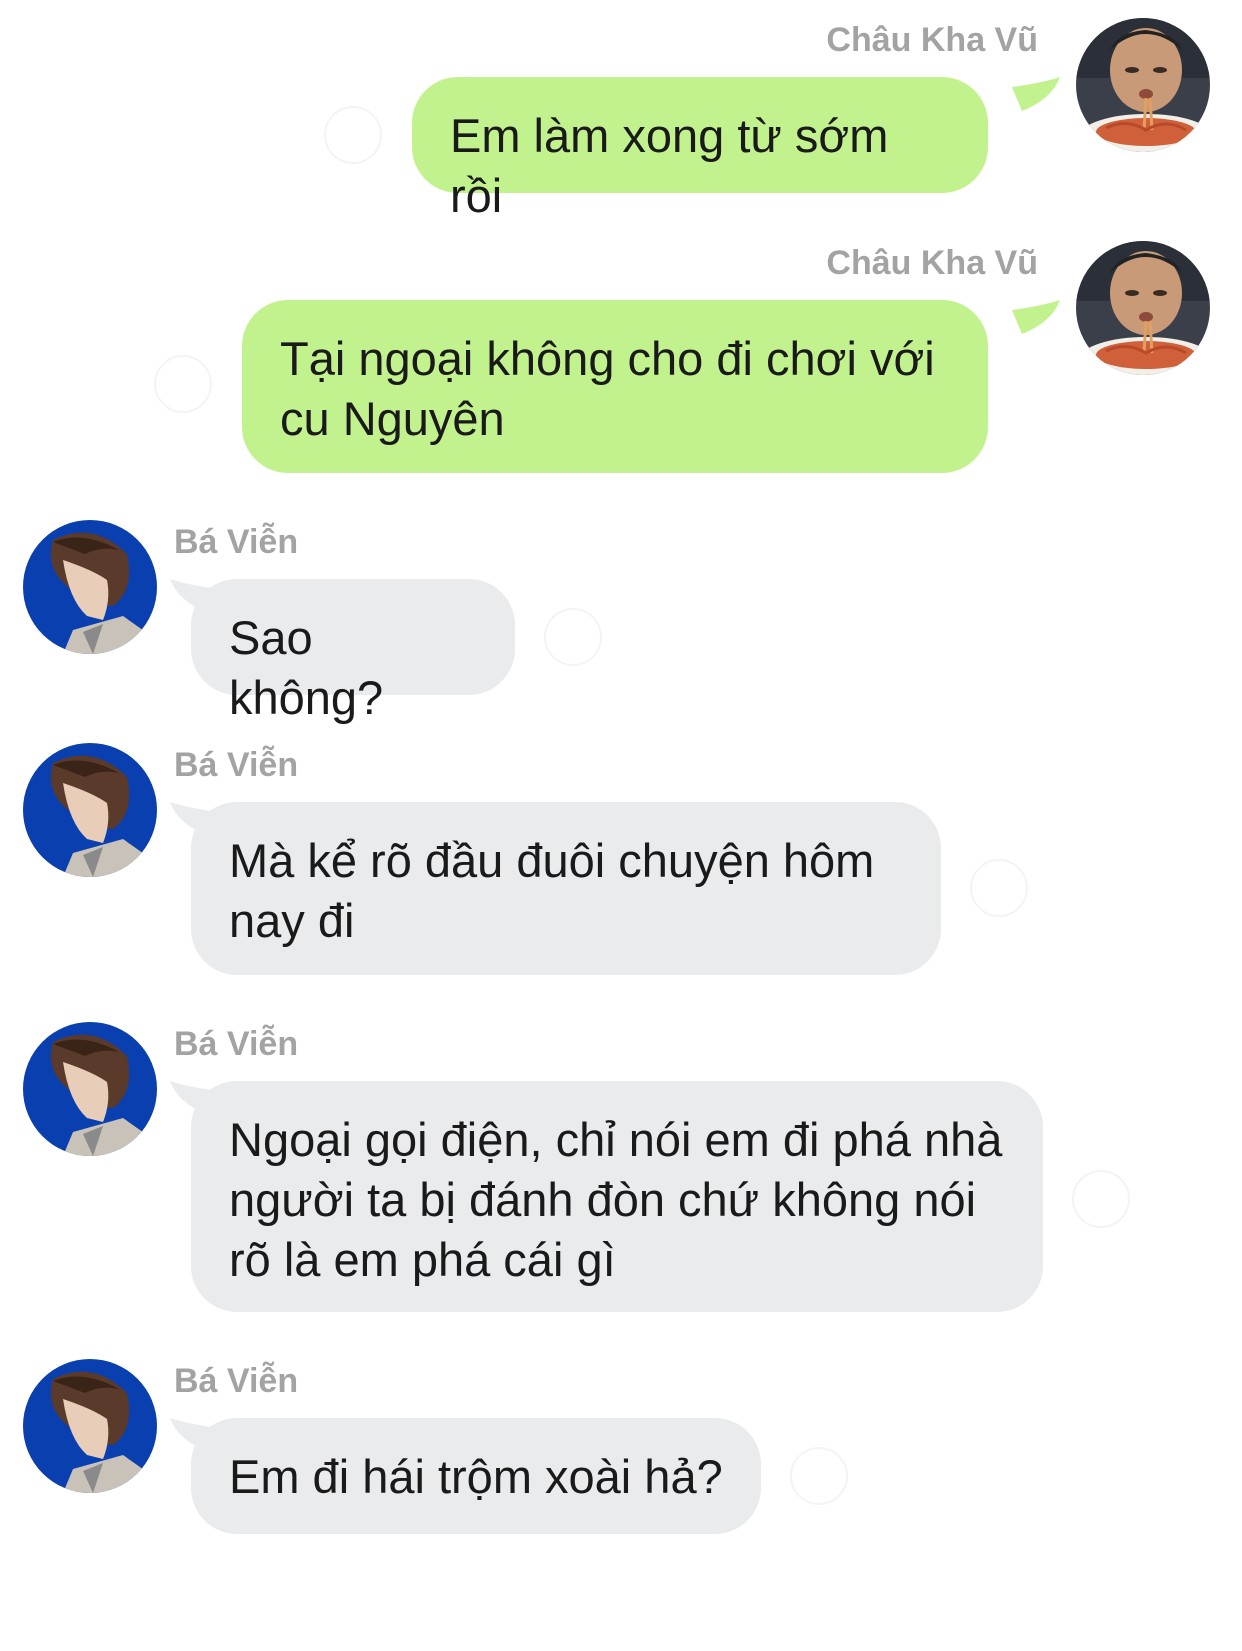  I want to click on message-bubble: Mà kể rõ đầu đuôi chuyện hôm nay đi, so click(566, 888).